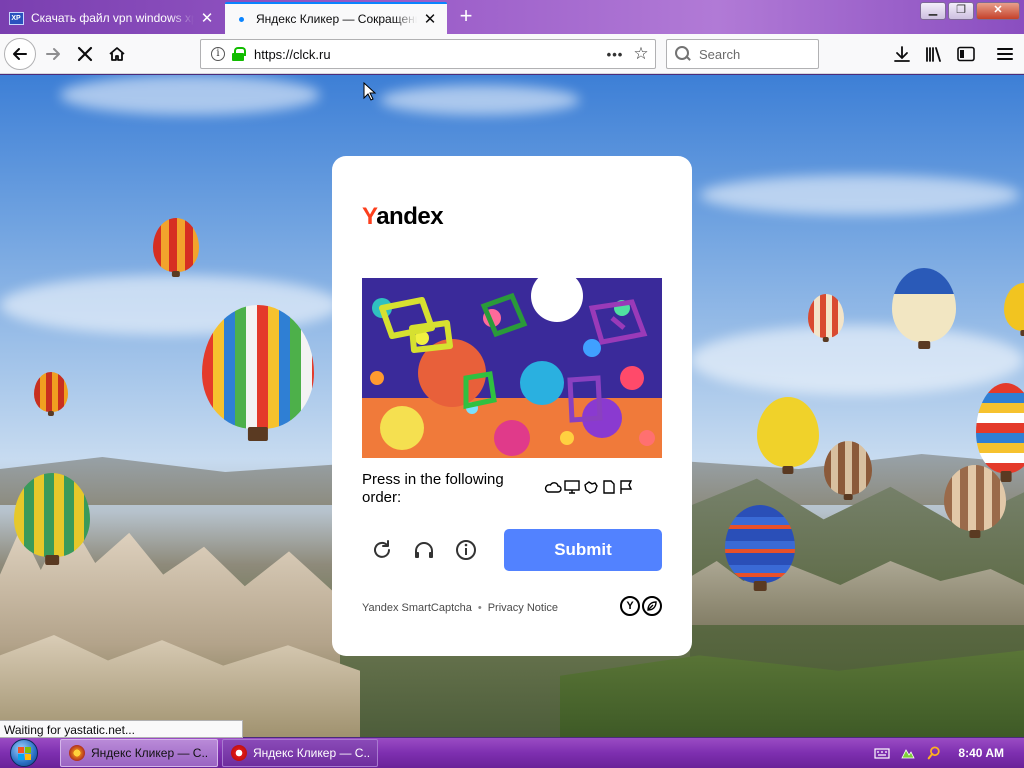 The height and width of the screenshot is (768, 1024). What do you see at coordinates (754, 54) in the screenshot?
I see `search-input` at bounding box center [754, 54].